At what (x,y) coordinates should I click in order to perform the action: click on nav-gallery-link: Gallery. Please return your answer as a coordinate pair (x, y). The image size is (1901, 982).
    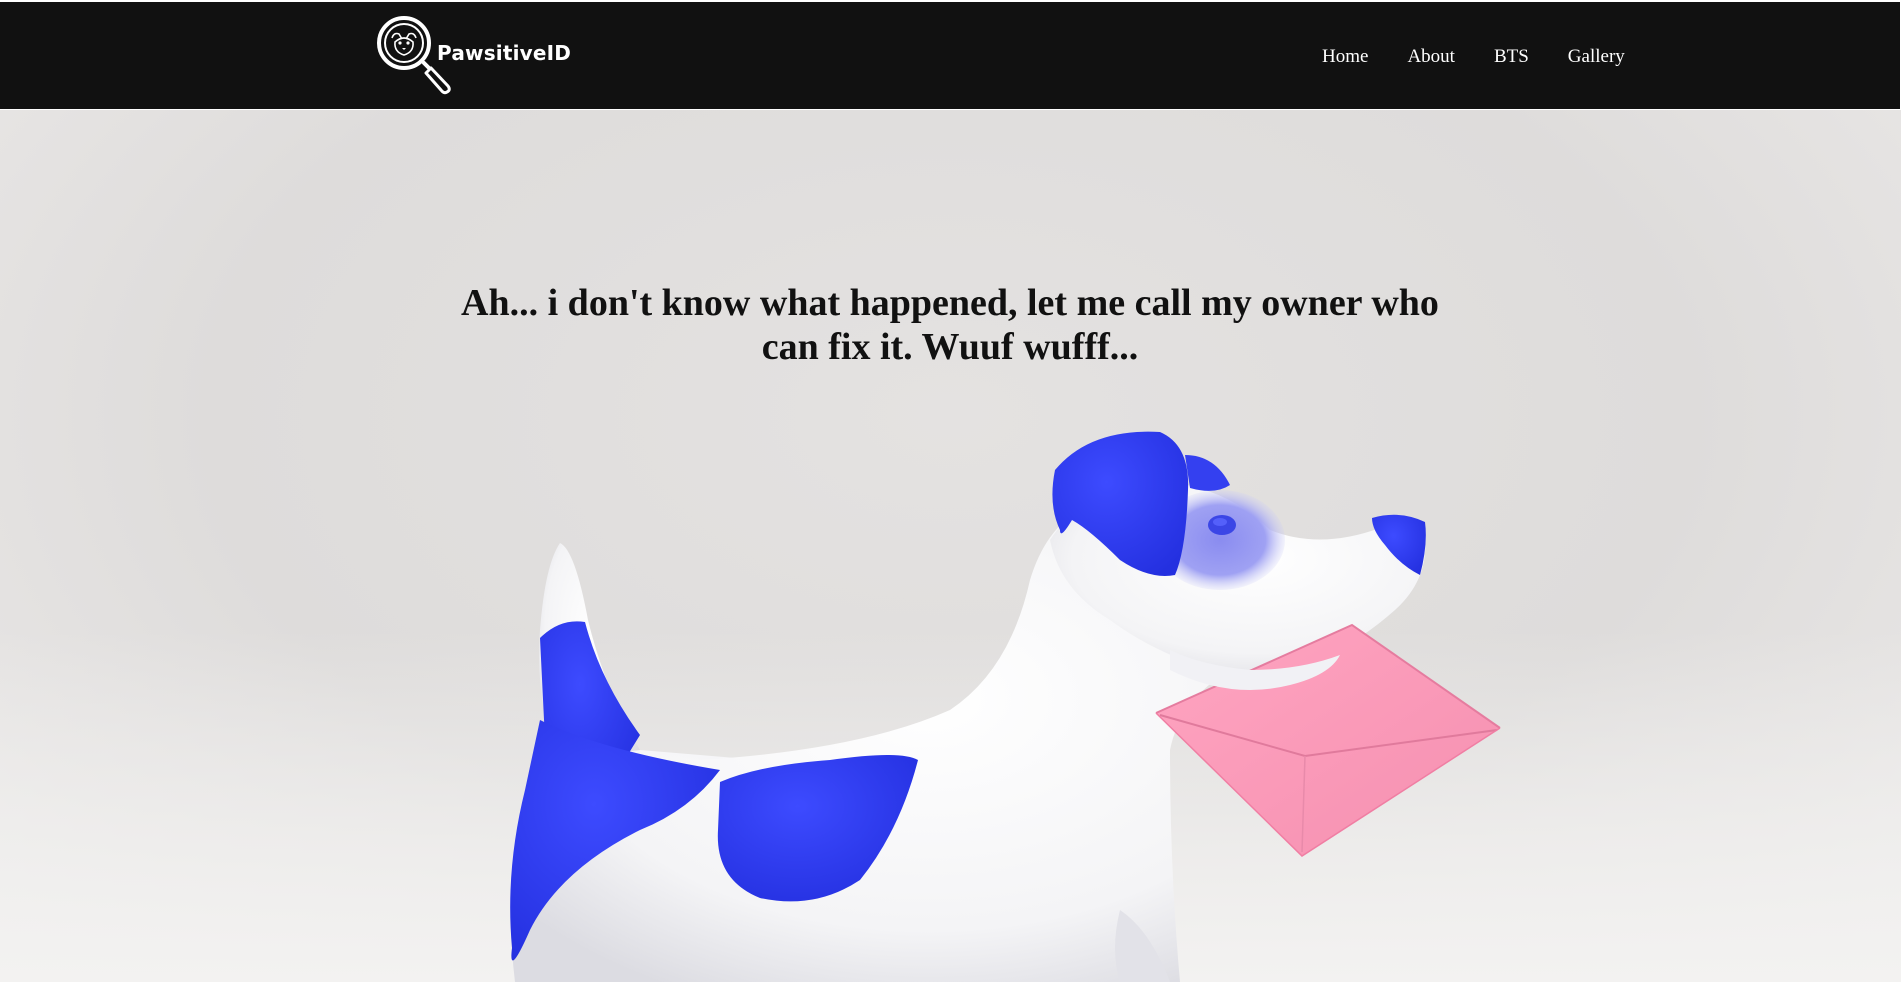
    Looking at the image, I should click on (1596, 57).